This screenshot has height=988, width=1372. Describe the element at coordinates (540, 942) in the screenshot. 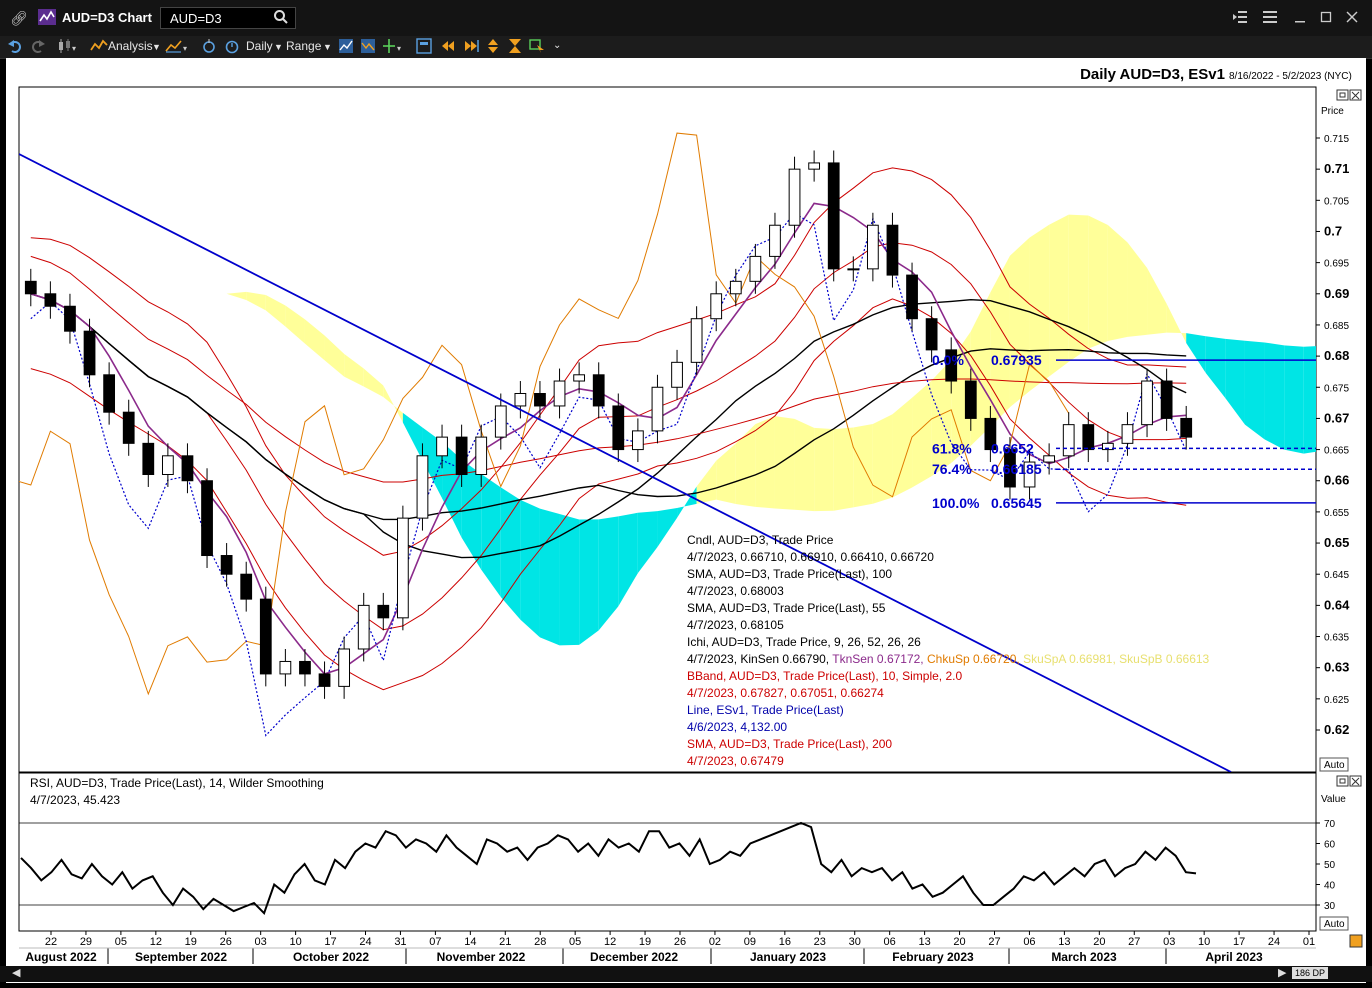

I see `day-tick-label: 28` at that location.